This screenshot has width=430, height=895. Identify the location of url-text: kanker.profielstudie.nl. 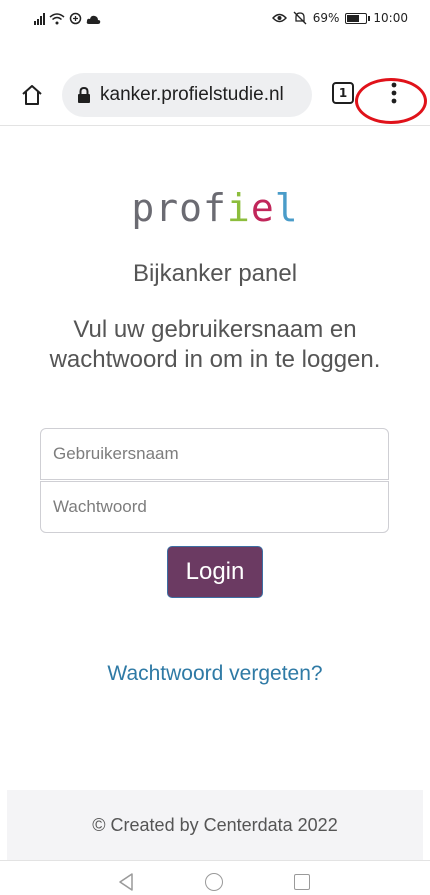
(192, 94).